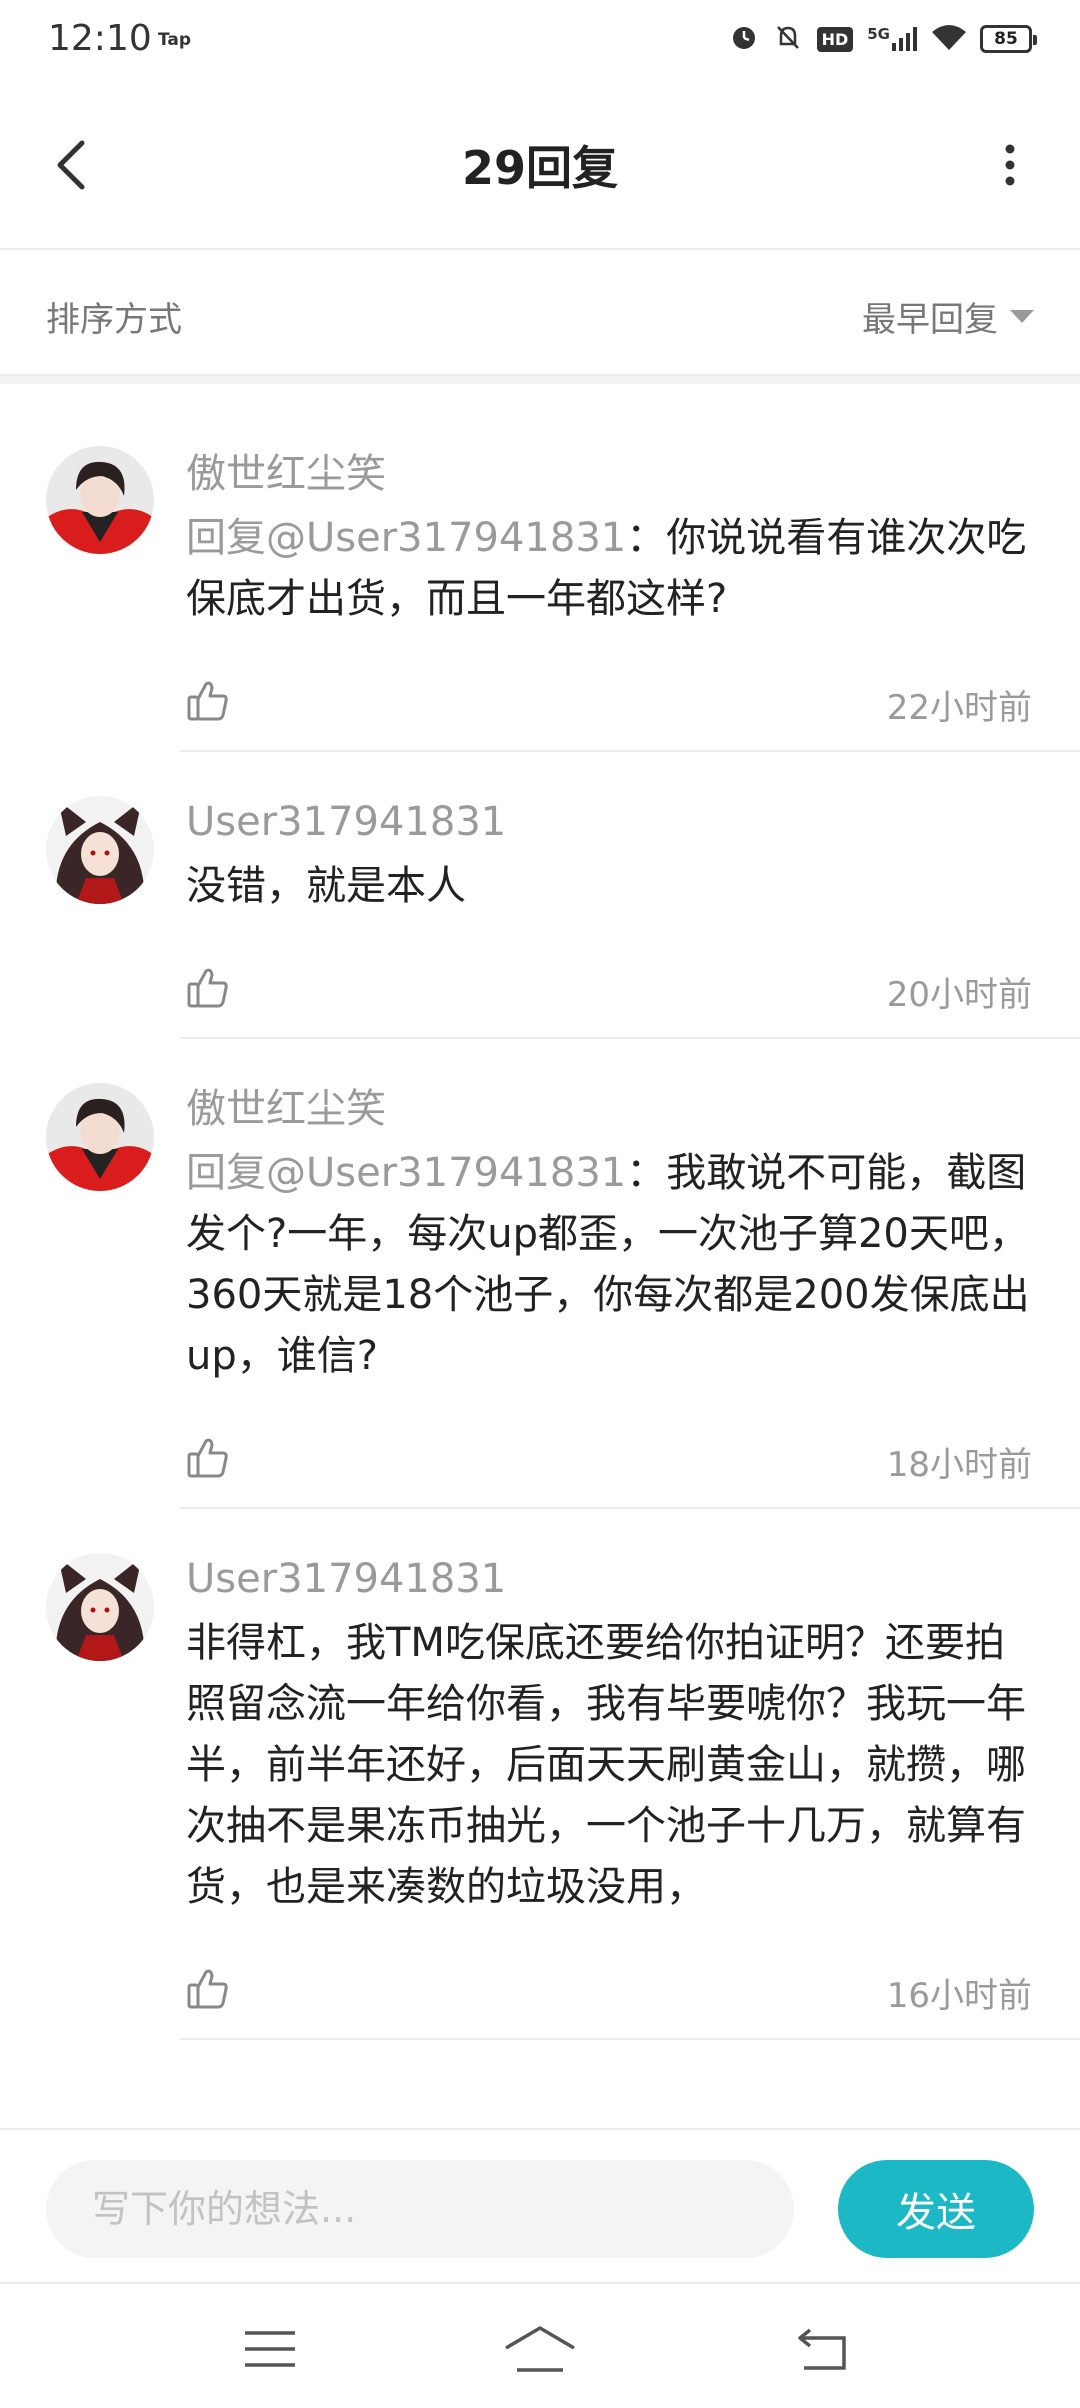 The width and height of the screenshot is (1080, 2408). What do you see at coordinates (959, 995) in the screenshot?
I see `comment-time: 20小时前` at bounding box center [959, 995].